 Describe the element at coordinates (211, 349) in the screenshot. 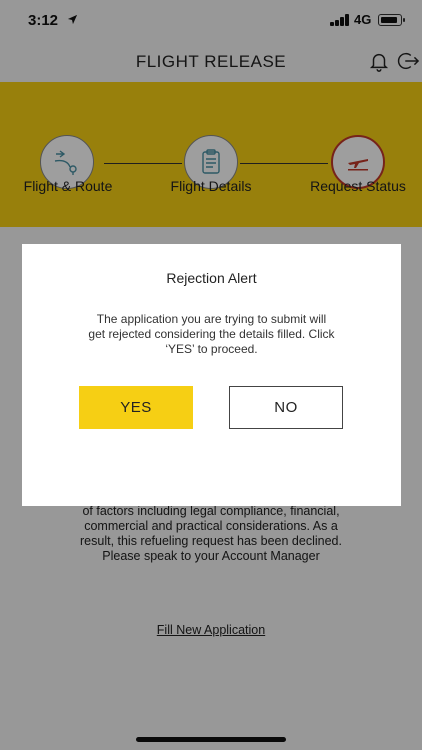

I see `dialog-message-line: ‘YES’ to proceed.` at that location.